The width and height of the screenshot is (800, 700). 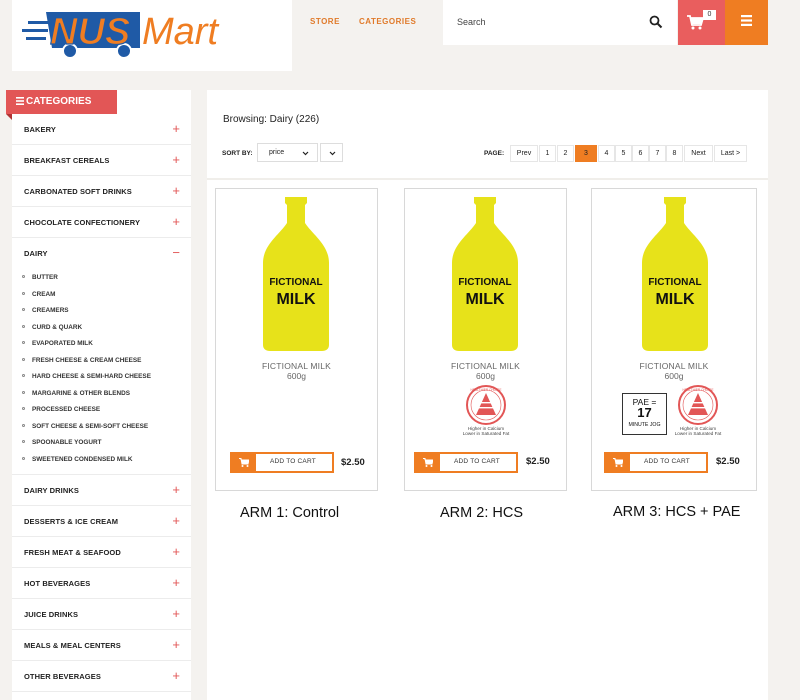 I want to click on category-breakfast-cereals: BREAKFAST CEREALS +, so click(x=101, y=161).